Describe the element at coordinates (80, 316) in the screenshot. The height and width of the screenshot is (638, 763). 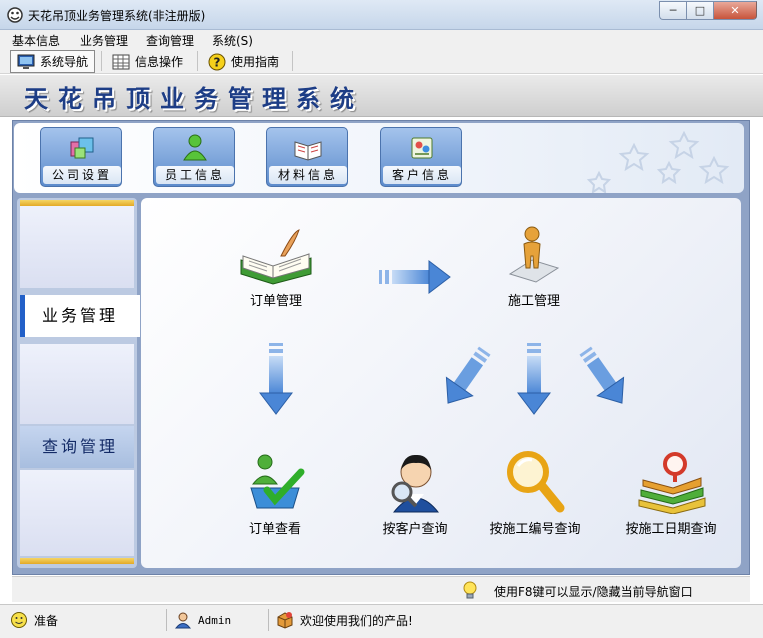
I see `sidebar-tab-business-management: 业务管理` at that location.